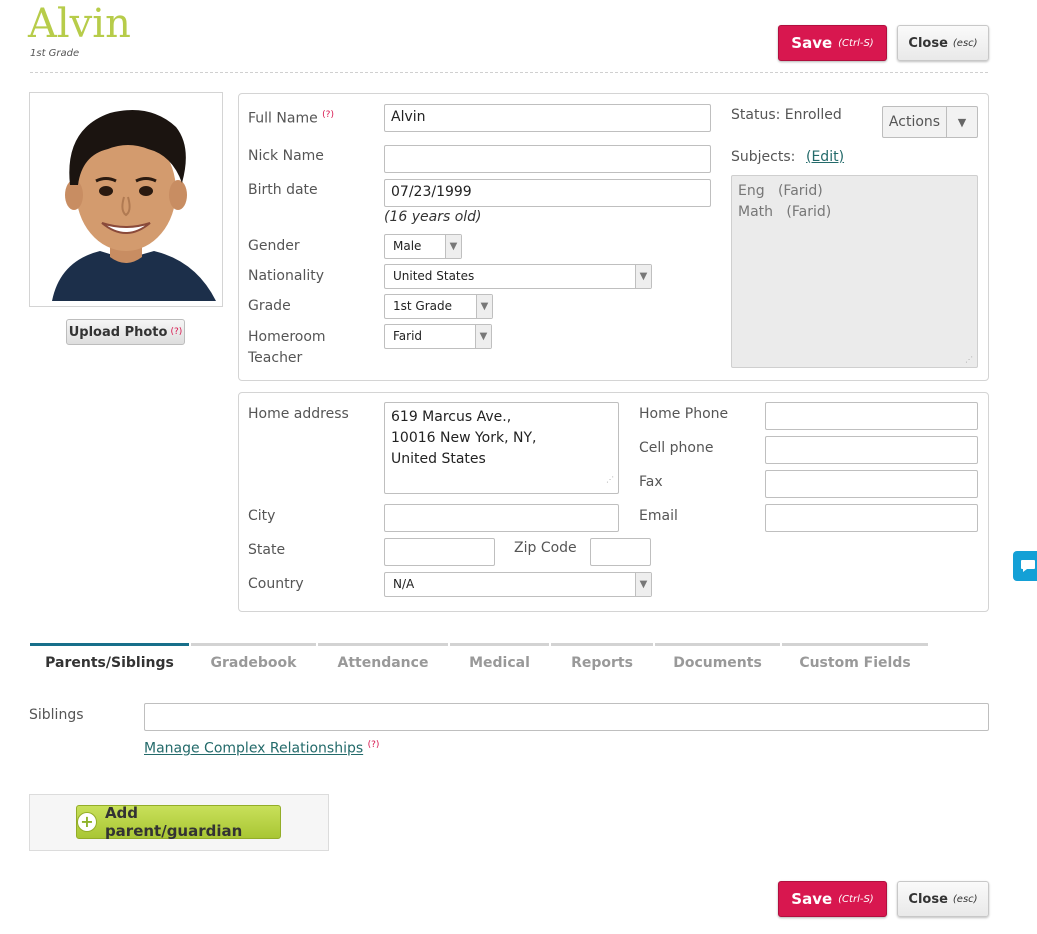 The image size is (1037, 934). Describe the element at coordinates (518, 584) in the screenshot. I see `country-select: N/A ▼` at that location.